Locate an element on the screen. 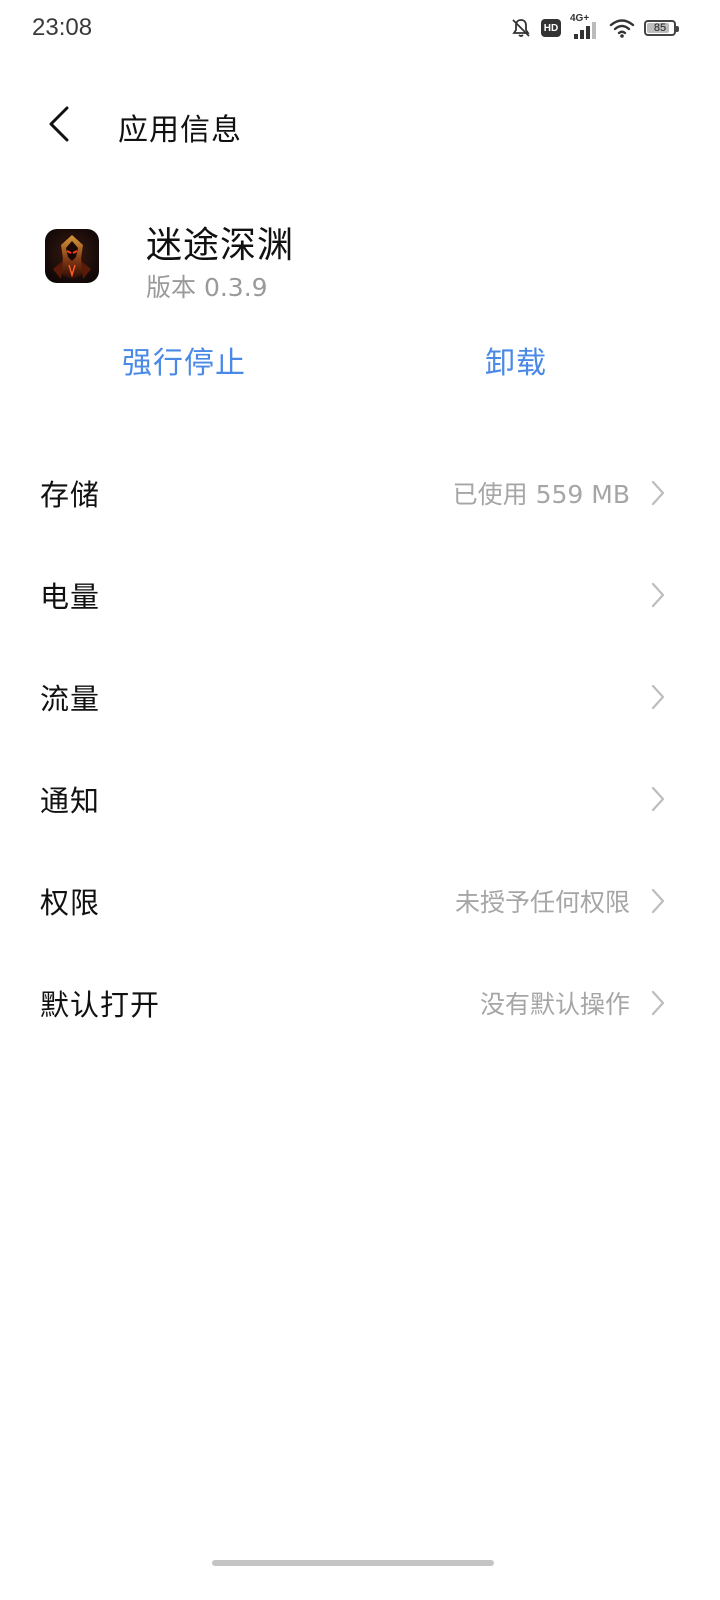 Image resolution: width=720 pixels, height=1600 pixels. row-label: 电量 is located at coordinates (70, 597).